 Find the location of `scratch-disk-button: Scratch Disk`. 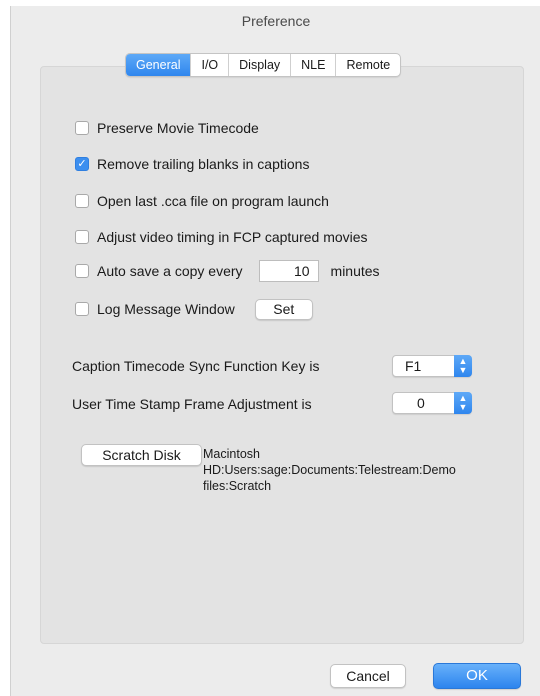

scratch-disk-button: Scratch Disk is located at coordinates (141, 455).